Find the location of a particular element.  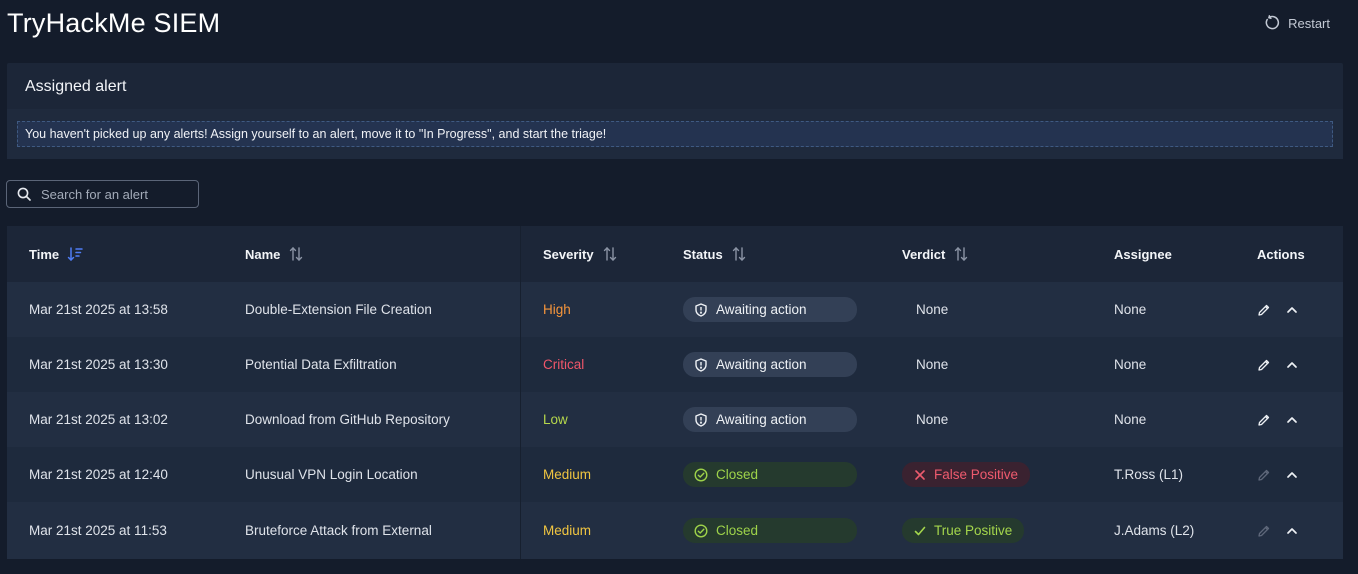

verdict-label: False Positive is located at coordinates (976, 474).